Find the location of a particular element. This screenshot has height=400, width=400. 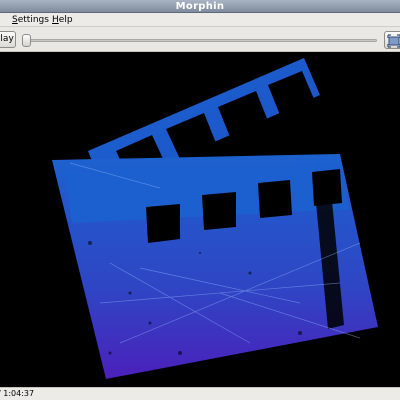

toolbar: Play is located at coordinates (200, 39).